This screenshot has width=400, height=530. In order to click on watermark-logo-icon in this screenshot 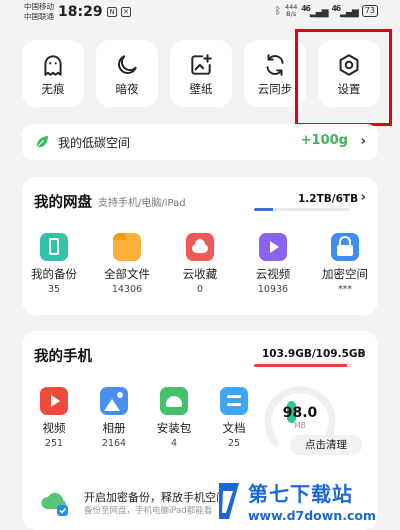, I will do `click(229, 501)`.